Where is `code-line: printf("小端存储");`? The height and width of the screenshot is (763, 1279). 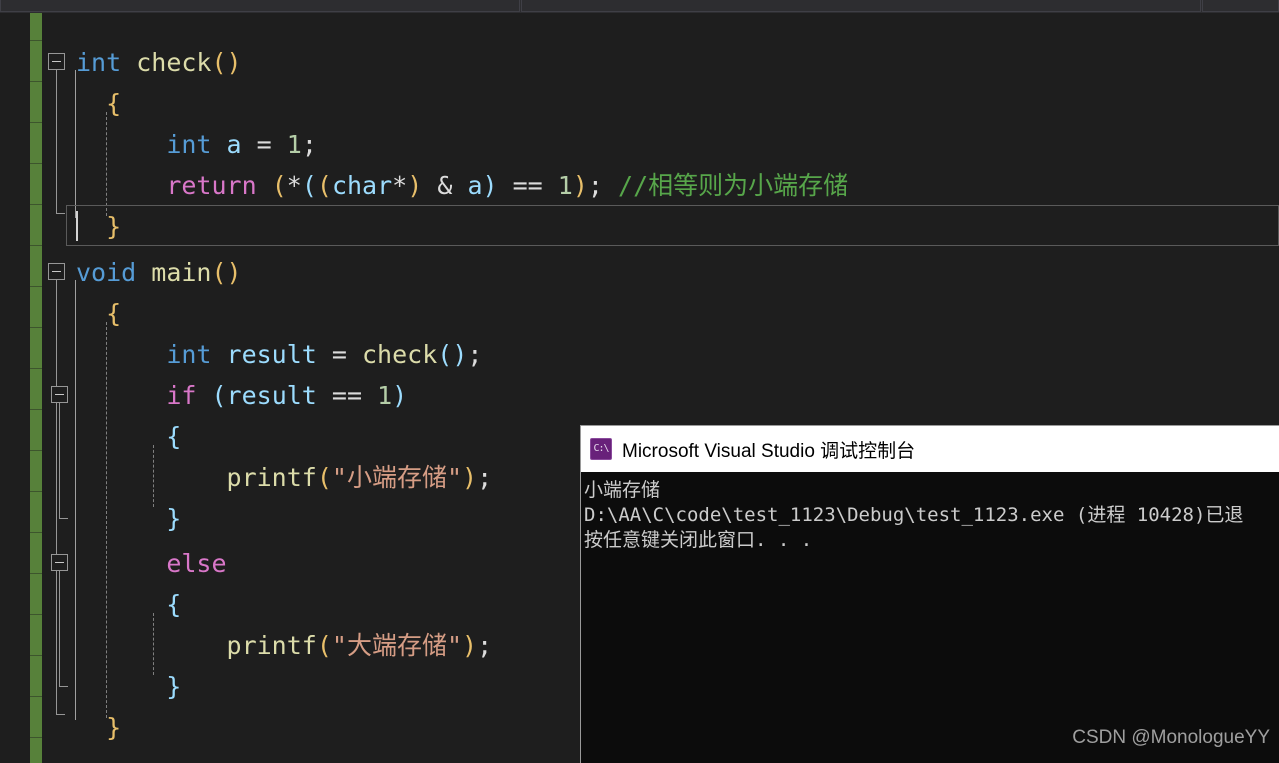
code-line: printf("小端存储"); is located at coordinates (284, 477).